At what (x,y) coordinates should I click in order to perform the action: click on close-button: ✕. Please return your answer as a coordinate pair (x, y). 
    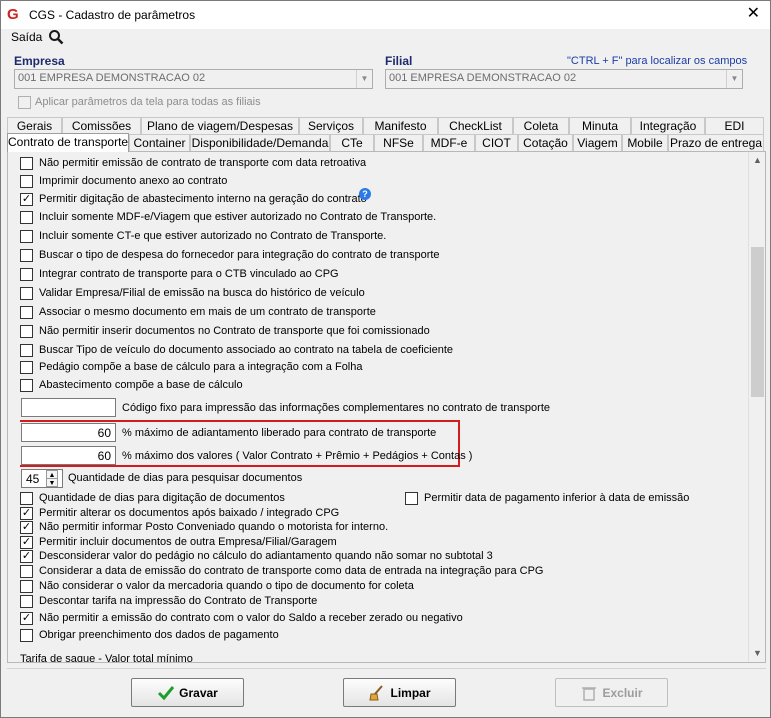
    Looking at the image, I should click on (753, 14).